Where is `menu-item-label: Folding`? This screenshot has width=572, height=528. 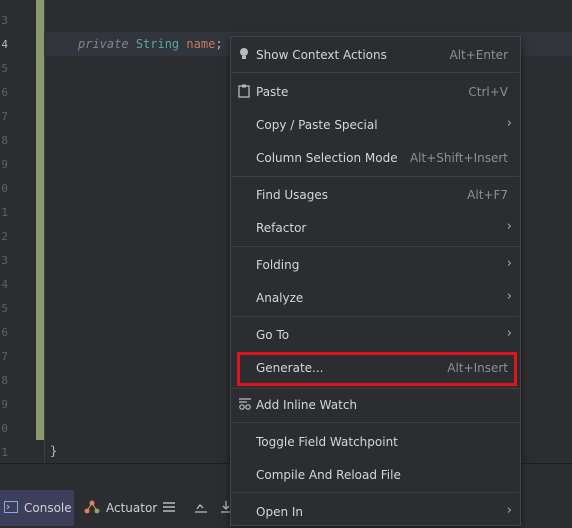
menu-item-label: Folding is located at coordinates (278, 265).